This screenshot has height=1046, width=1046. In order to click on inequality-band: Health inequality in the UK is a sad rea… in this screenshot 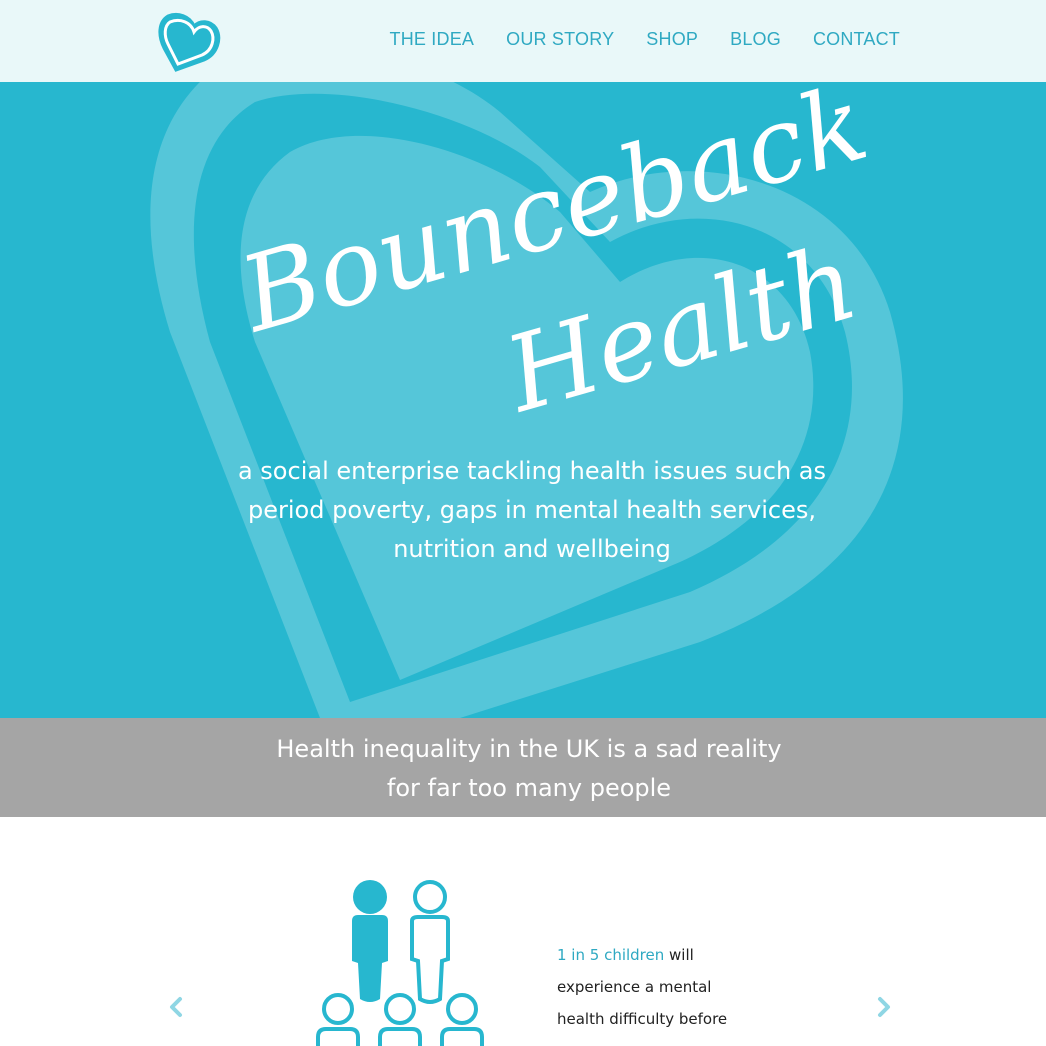, I will do `click(523, 767)`.